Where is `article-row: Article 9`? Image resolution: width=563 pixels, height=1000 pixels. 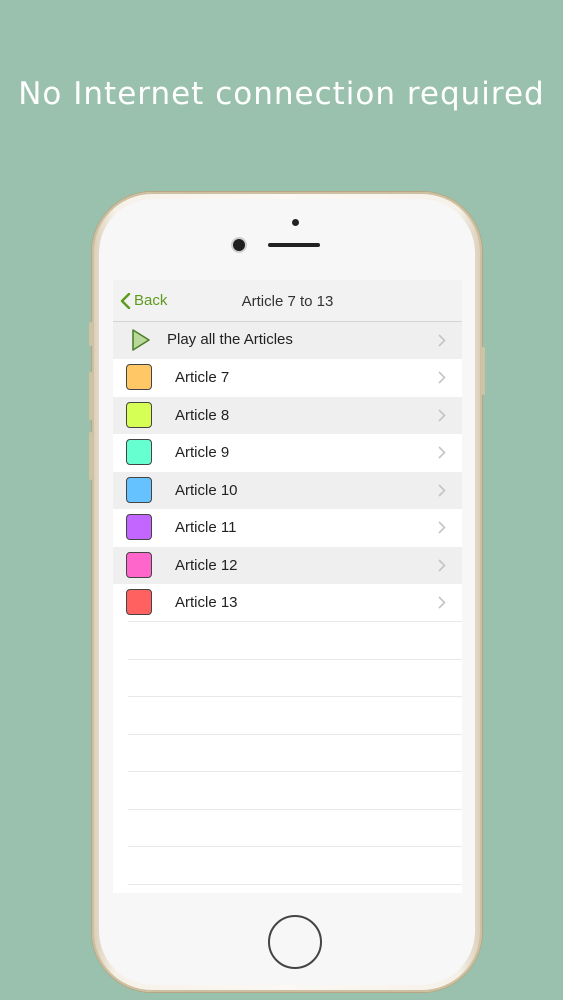
article-row: Article 9 is located at coordinates (287, 452).